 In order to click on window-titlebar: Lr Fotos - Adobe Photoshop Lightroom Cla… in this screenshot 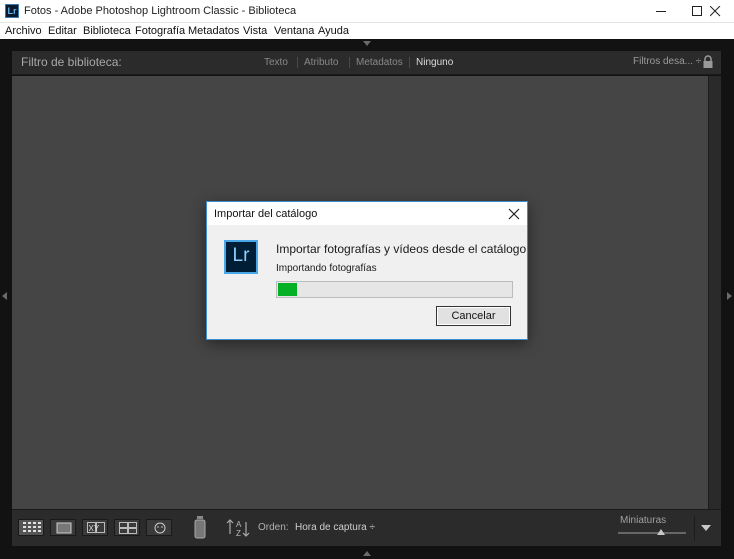, I will do `click(367, 11)`.